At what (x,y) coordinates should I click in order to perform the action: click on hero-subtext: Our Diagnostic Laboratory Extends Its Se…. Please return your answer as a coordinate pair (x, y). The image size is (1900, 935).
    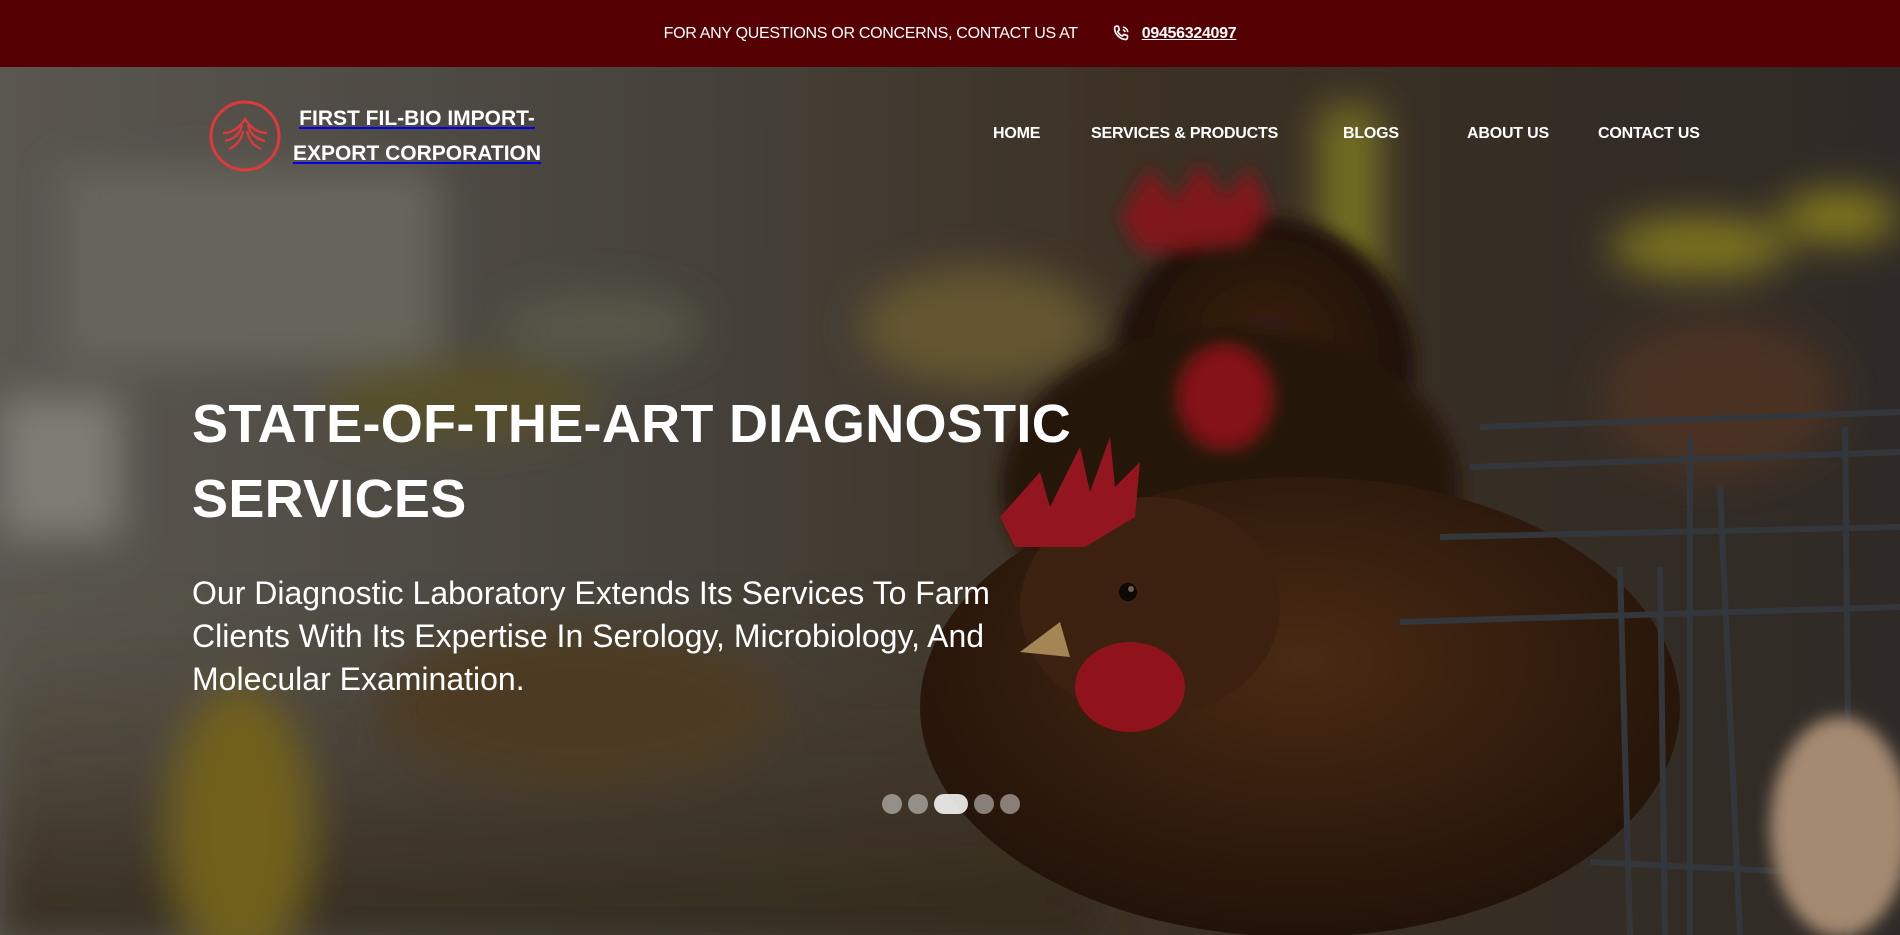
    Looking at the image, I should click on (591, 636).